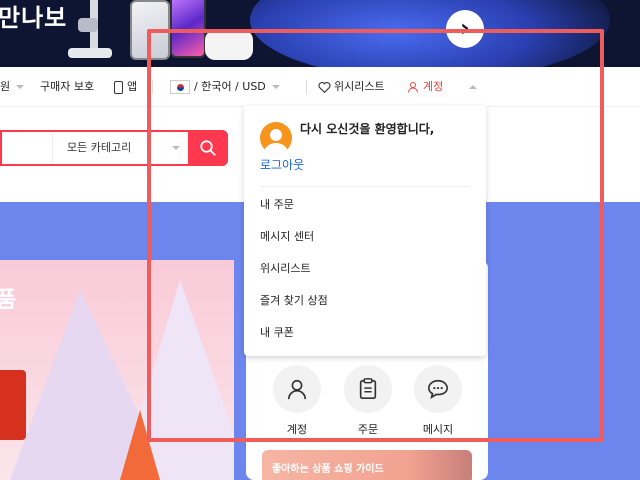 The width and height of the screenshot is (640, 480). What do you see at coordinates (276, 138) in the screenshot?
I see `avatar` at bounding box center [276, 138].